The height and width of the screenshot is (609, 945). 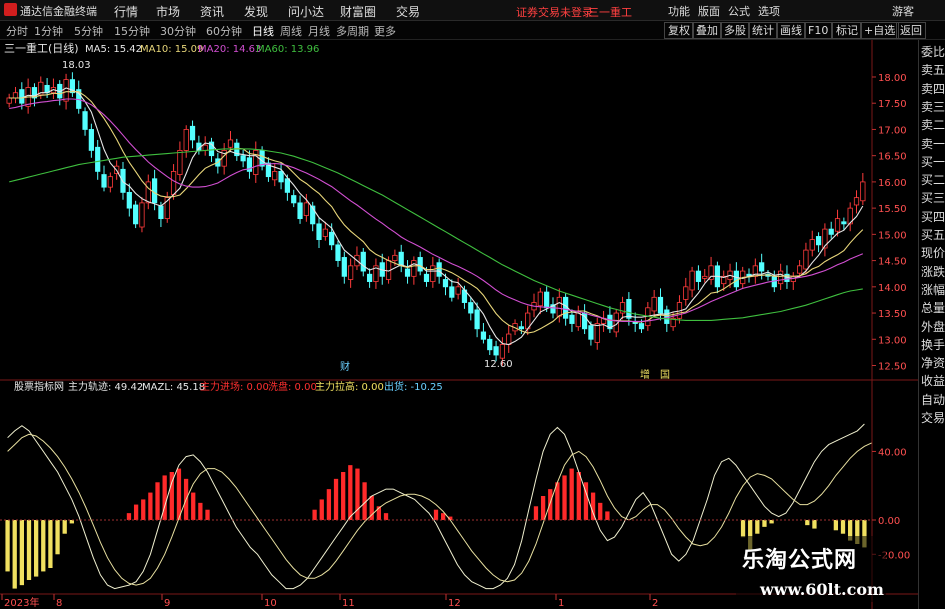 What do you see at coordinates (345, 366) in the screenshot?
I see `event-marker-cai: 财` at bounding box center [345, 366].